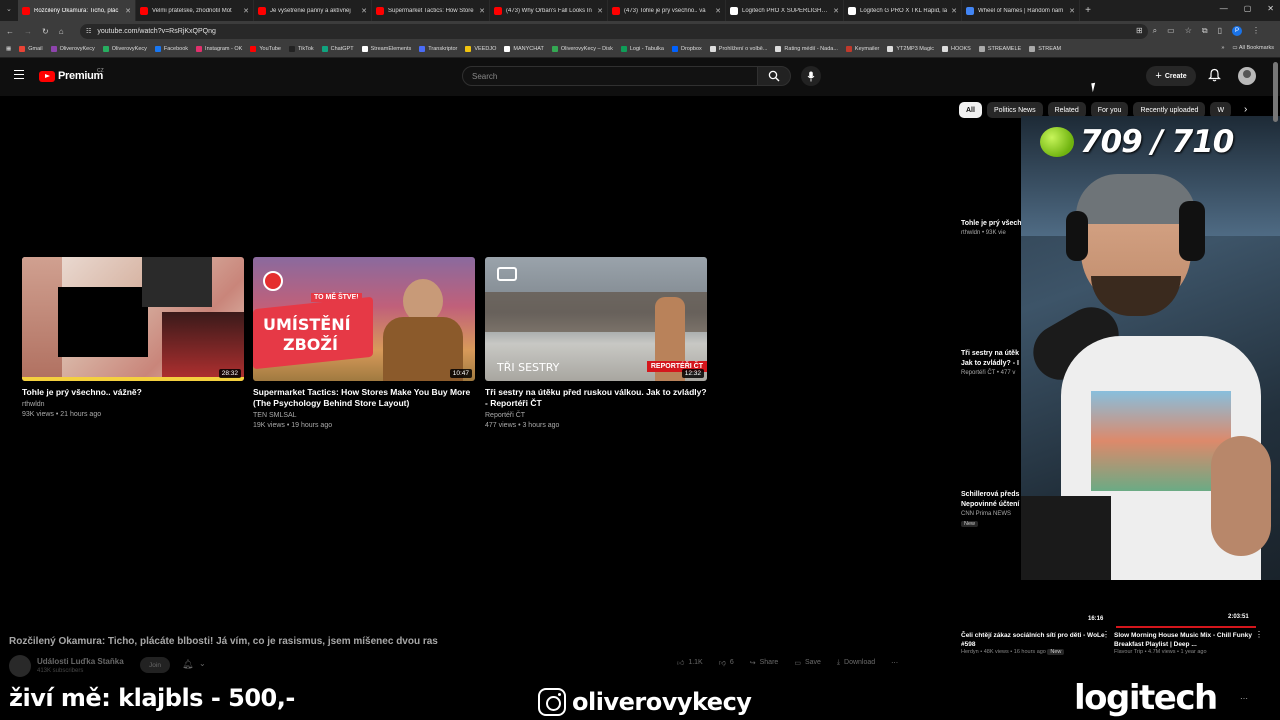 This screenshot has height=720, width=1280. What do you see at coordinates (785, 10) in the screenshot?
I see `browser-tab: Logitech PRO X SUPERLIGHT 2 ✕` at bounding box center [785, 10].